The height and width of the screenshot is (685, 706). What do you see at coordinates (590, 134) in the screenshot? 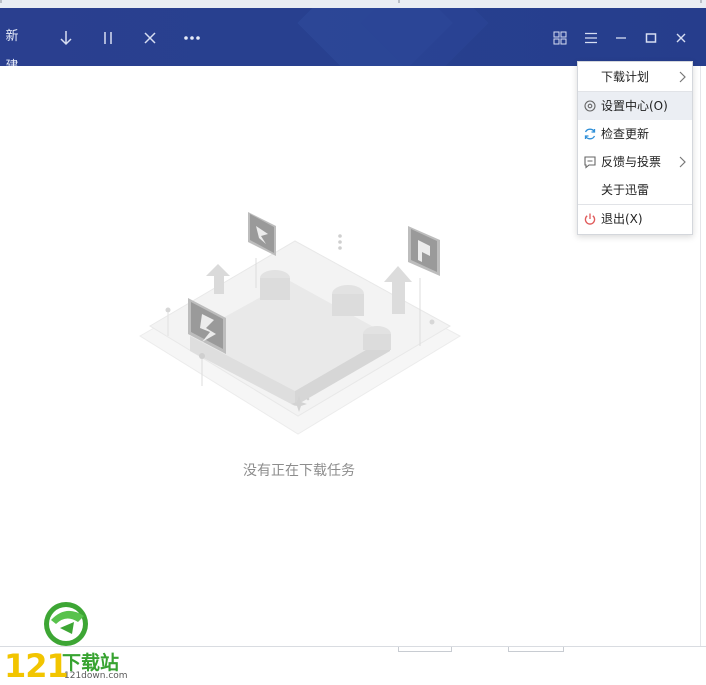
I see `refresh-icon` at bounding box center [590, 134].